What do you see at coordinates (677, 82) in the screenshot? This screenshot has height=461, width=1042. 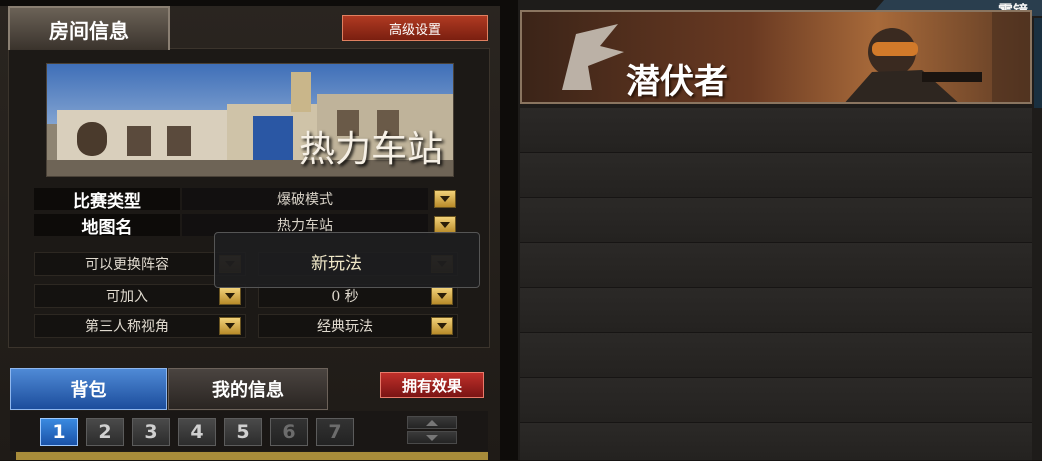 I see `team-name: 潜伏者` at bounding box center [677, 82].